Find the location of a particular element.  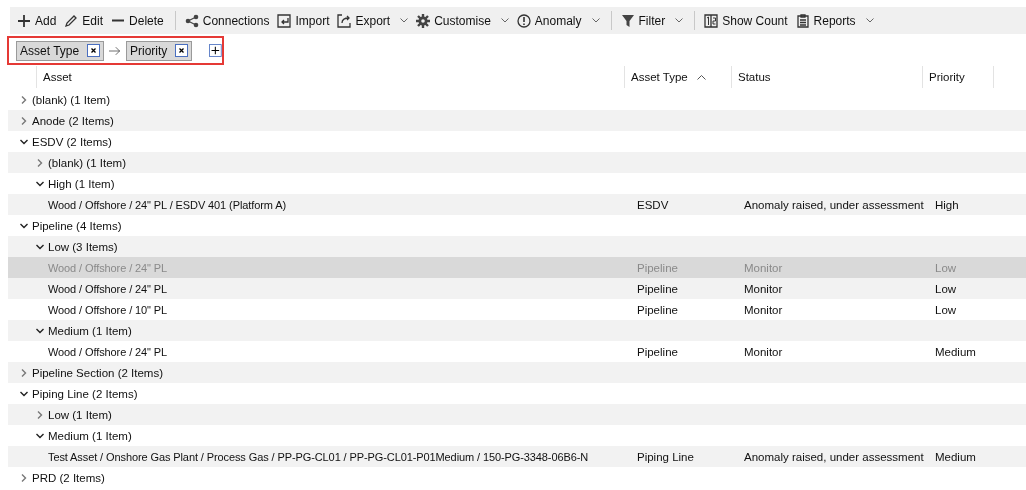

table-cell-text: Wood / Offshore / 24" PL / ESDV 401 (Platform A) is located at coordinates (167, 204).